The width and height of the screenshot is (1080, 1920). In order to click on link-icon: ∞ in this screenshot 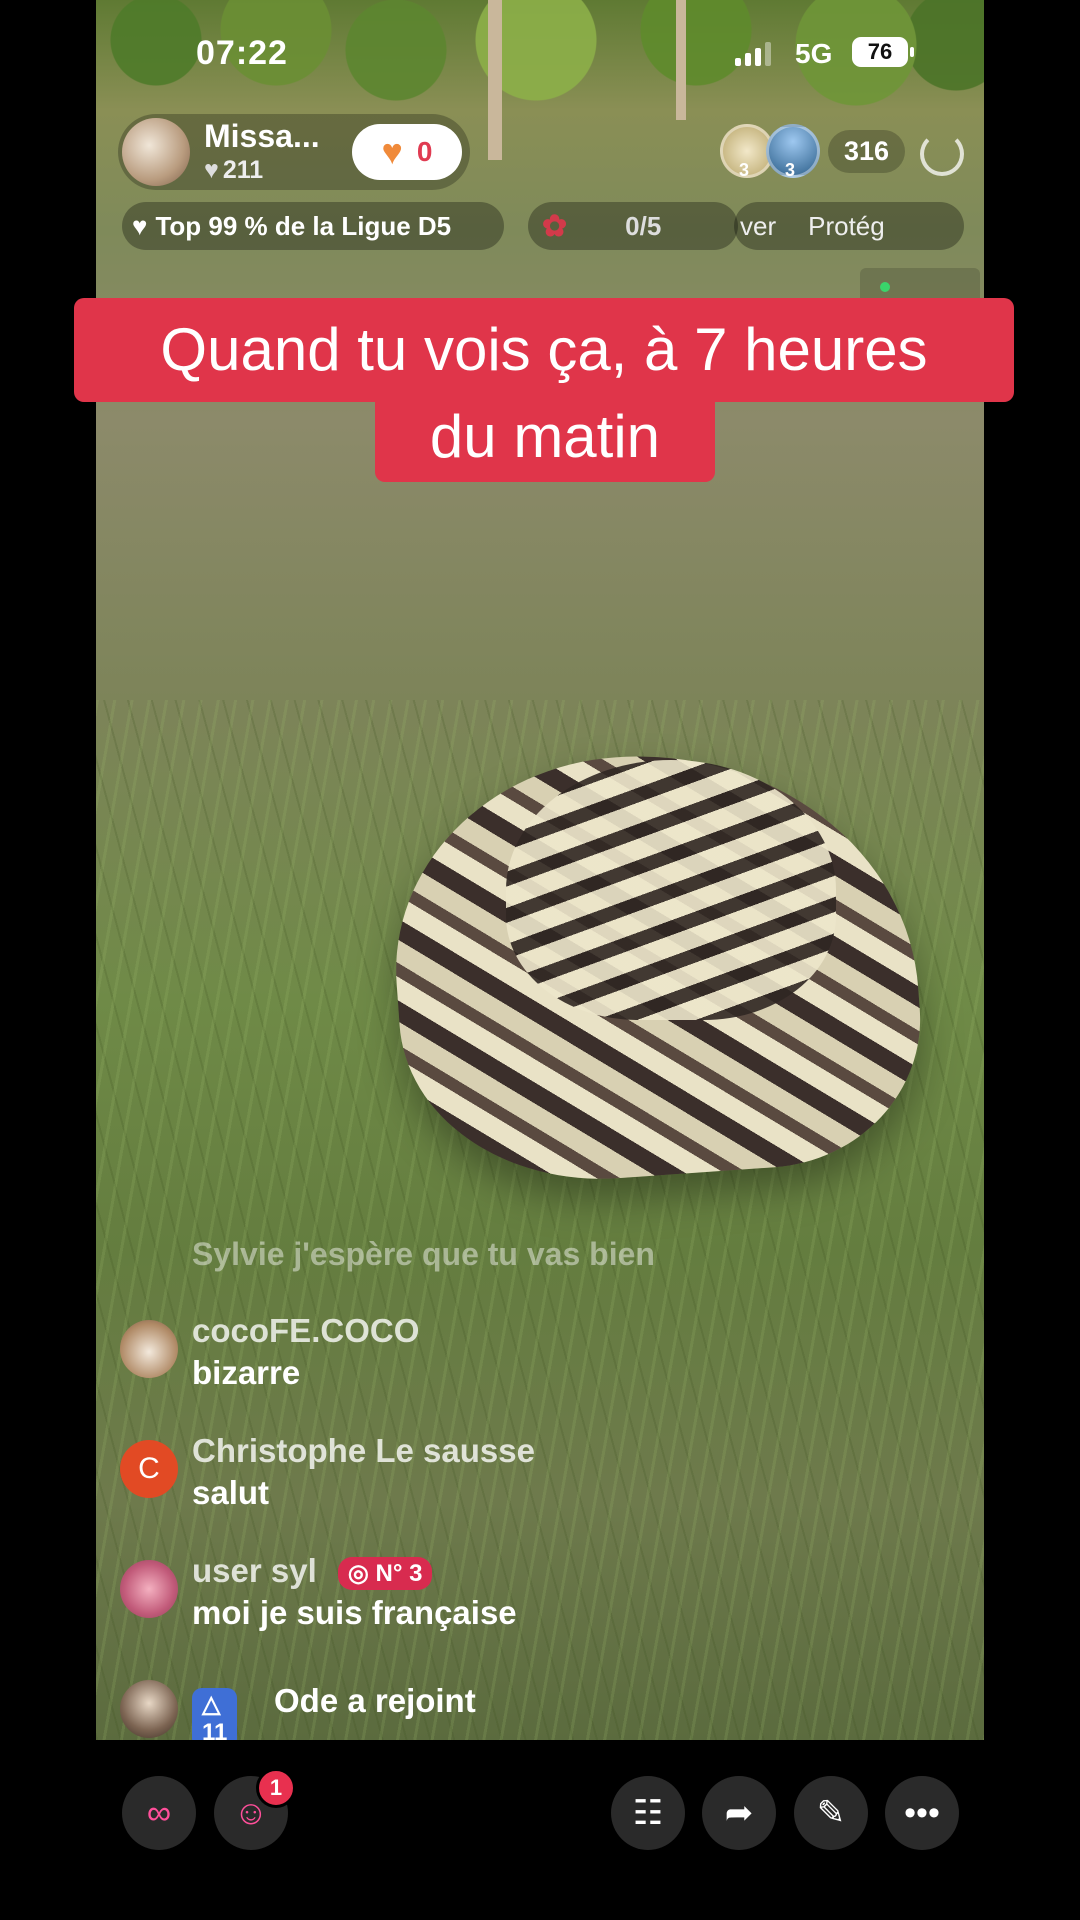, I will do `click(159, 1813)`.